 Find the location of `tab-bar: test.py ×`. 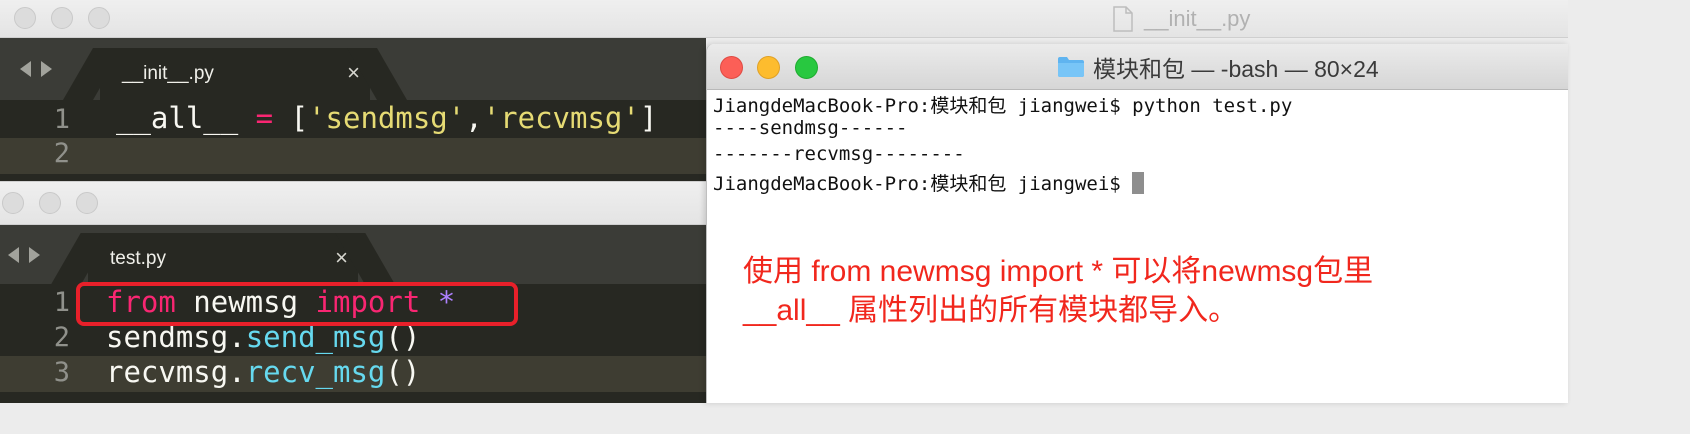

tab-bar: test.py × is located at coordinates (353, 254).